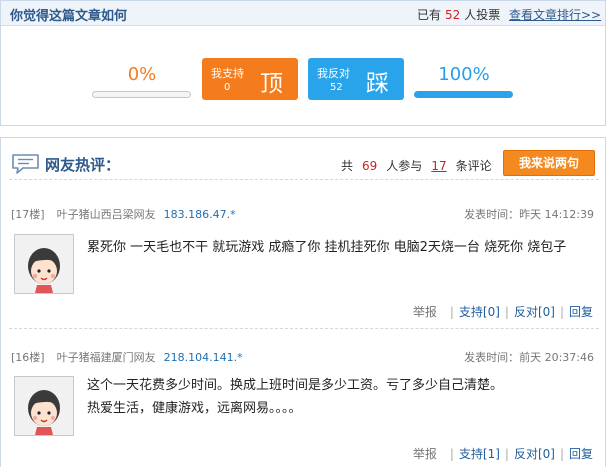 The image size is (609, 467). Describe the element at coordinates (356, 79) in the screenshot. I see `oppose-button: 我反对 52 踩` at that location.